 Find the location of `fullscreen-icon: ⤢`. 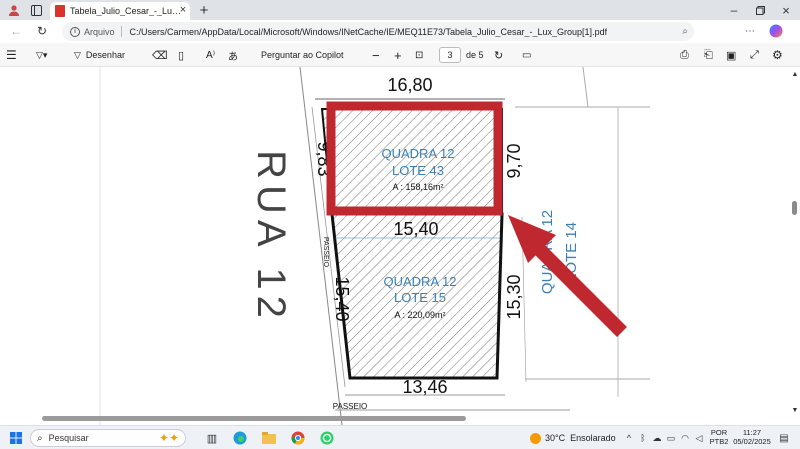

fullscreen-icon: ⤢ is located at coordinates (754, 55).